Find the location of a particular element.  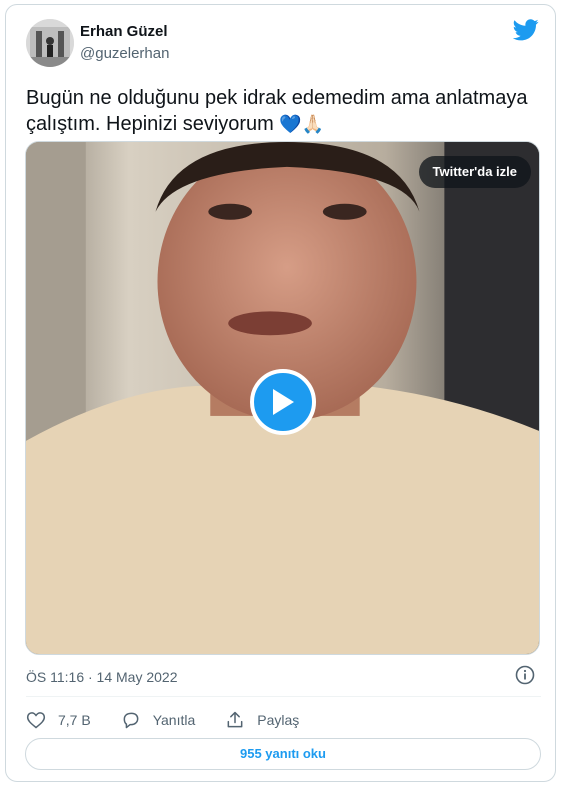

reply-button: Yanıtla is located at coordinates (158, 720).